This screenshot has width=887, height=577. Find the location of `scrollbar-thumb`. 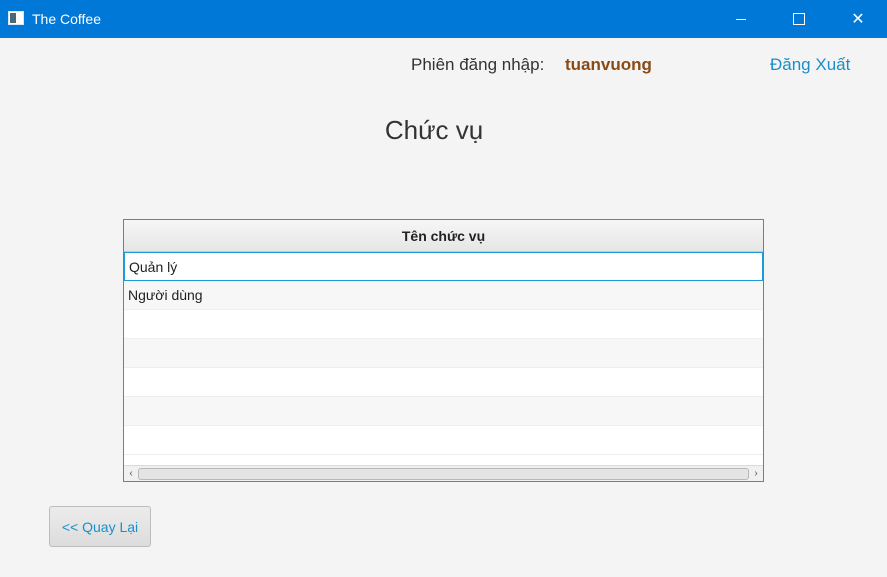

scrollbar-thumb is located at coordinates (443, 474).